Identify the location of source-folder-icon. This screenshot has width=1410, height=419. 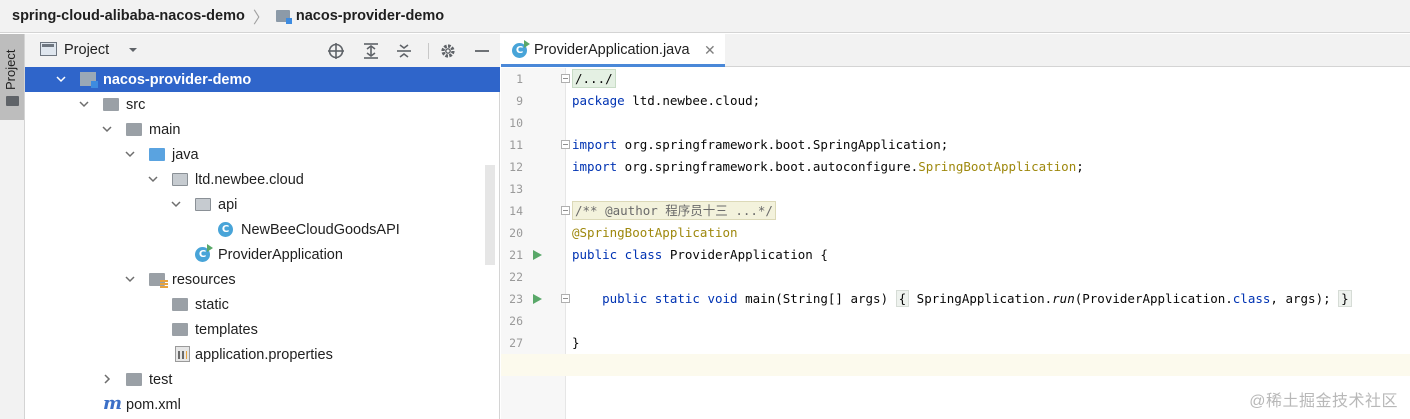
(157, 154).